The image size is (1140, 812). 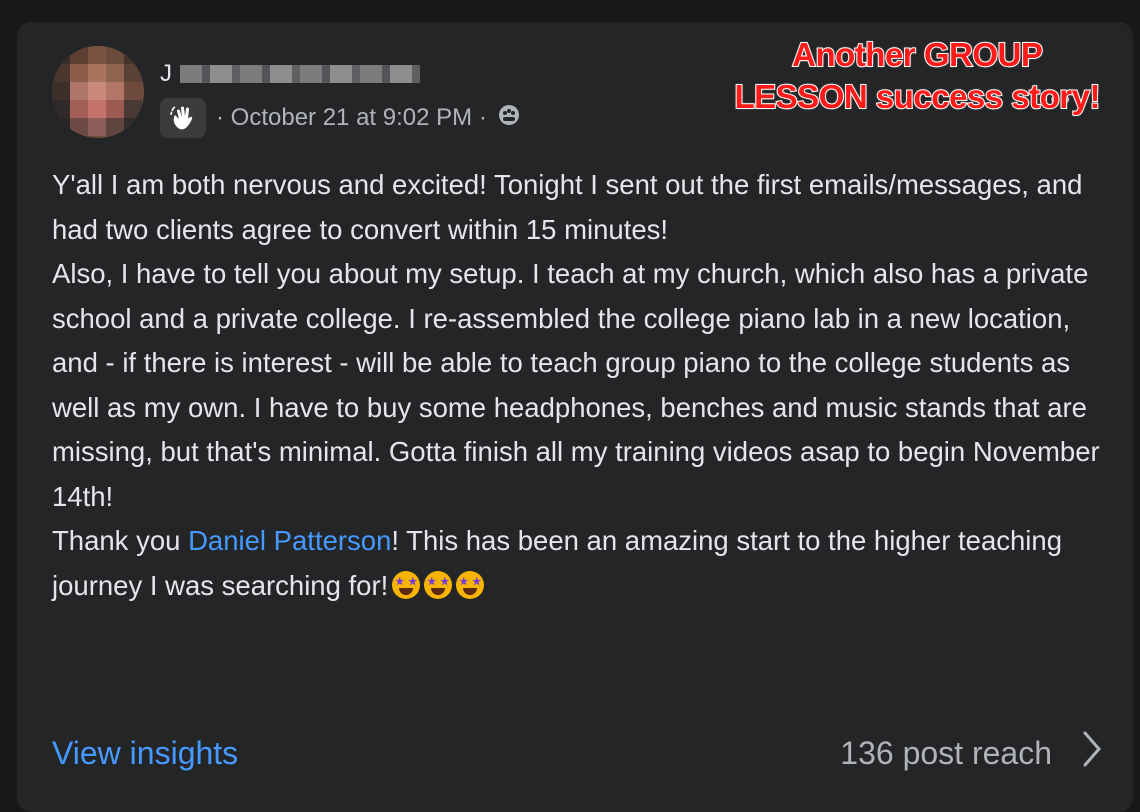 I want to click on avatar, so click(x=98, y=92).